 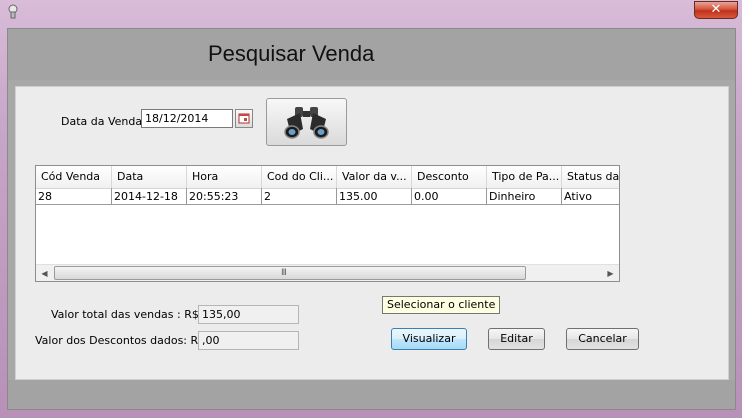 What do you see at coordinates (122, 340) in the screenshot?
I see `discount-label: Valor dos Descontos dados: R$:` at bounding box center [122, 340].